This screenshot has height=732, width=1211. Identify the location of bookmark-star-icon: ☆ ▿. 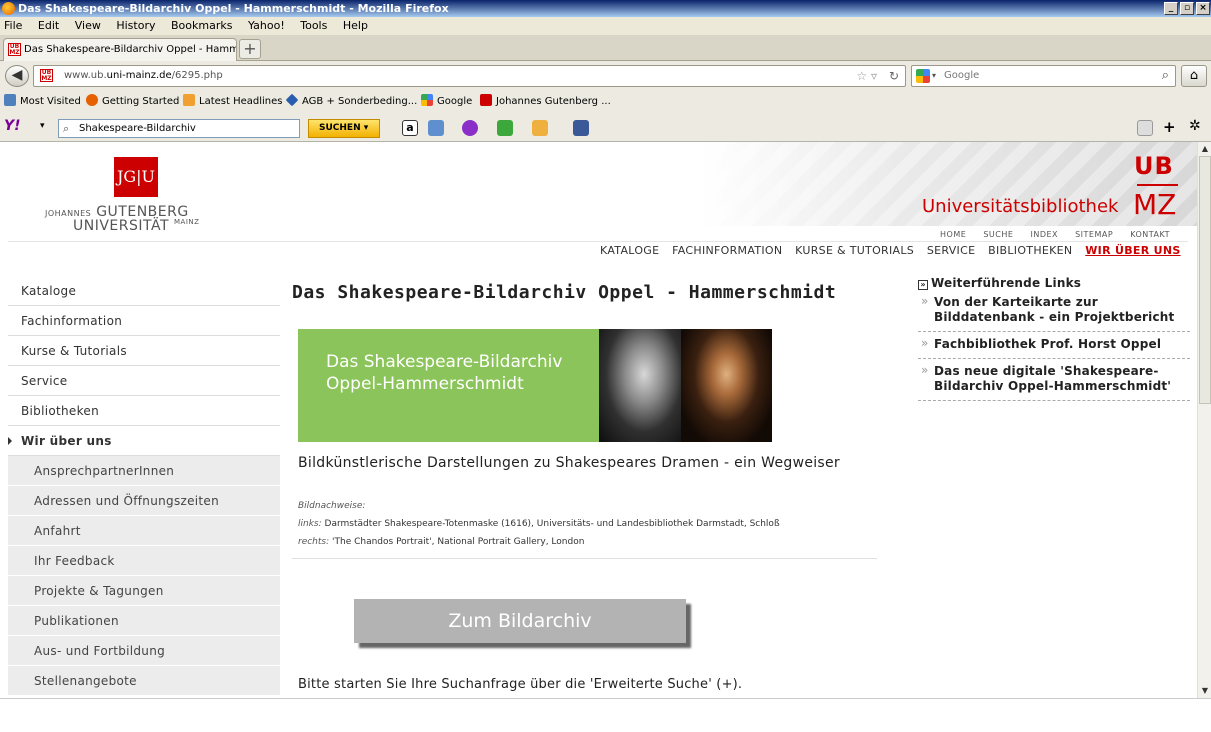
(866, 76).